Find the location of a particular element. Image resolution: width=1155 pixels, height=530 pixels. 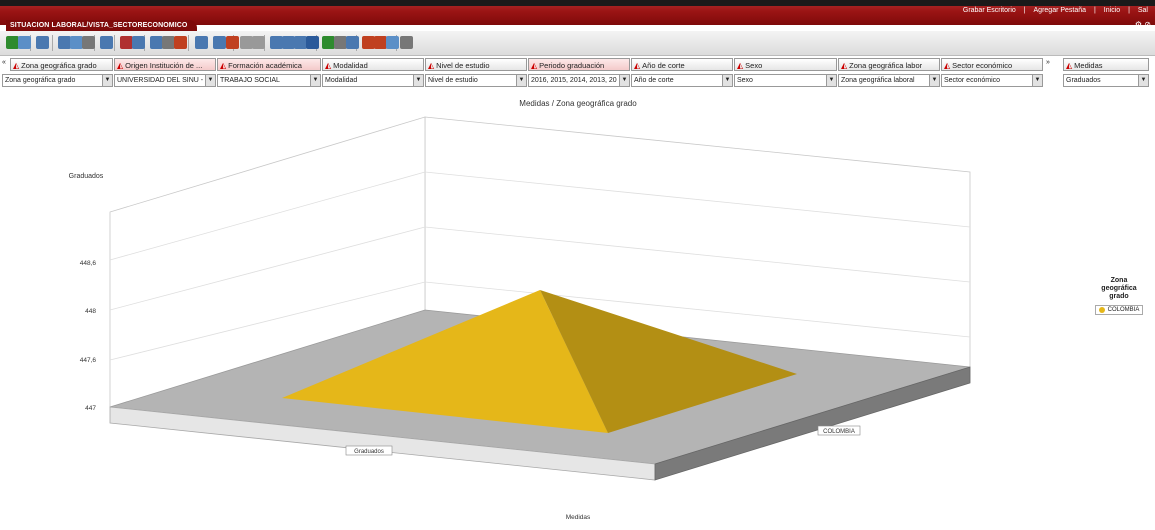

chart-toggle-icon is located at coordinates (232, 42).